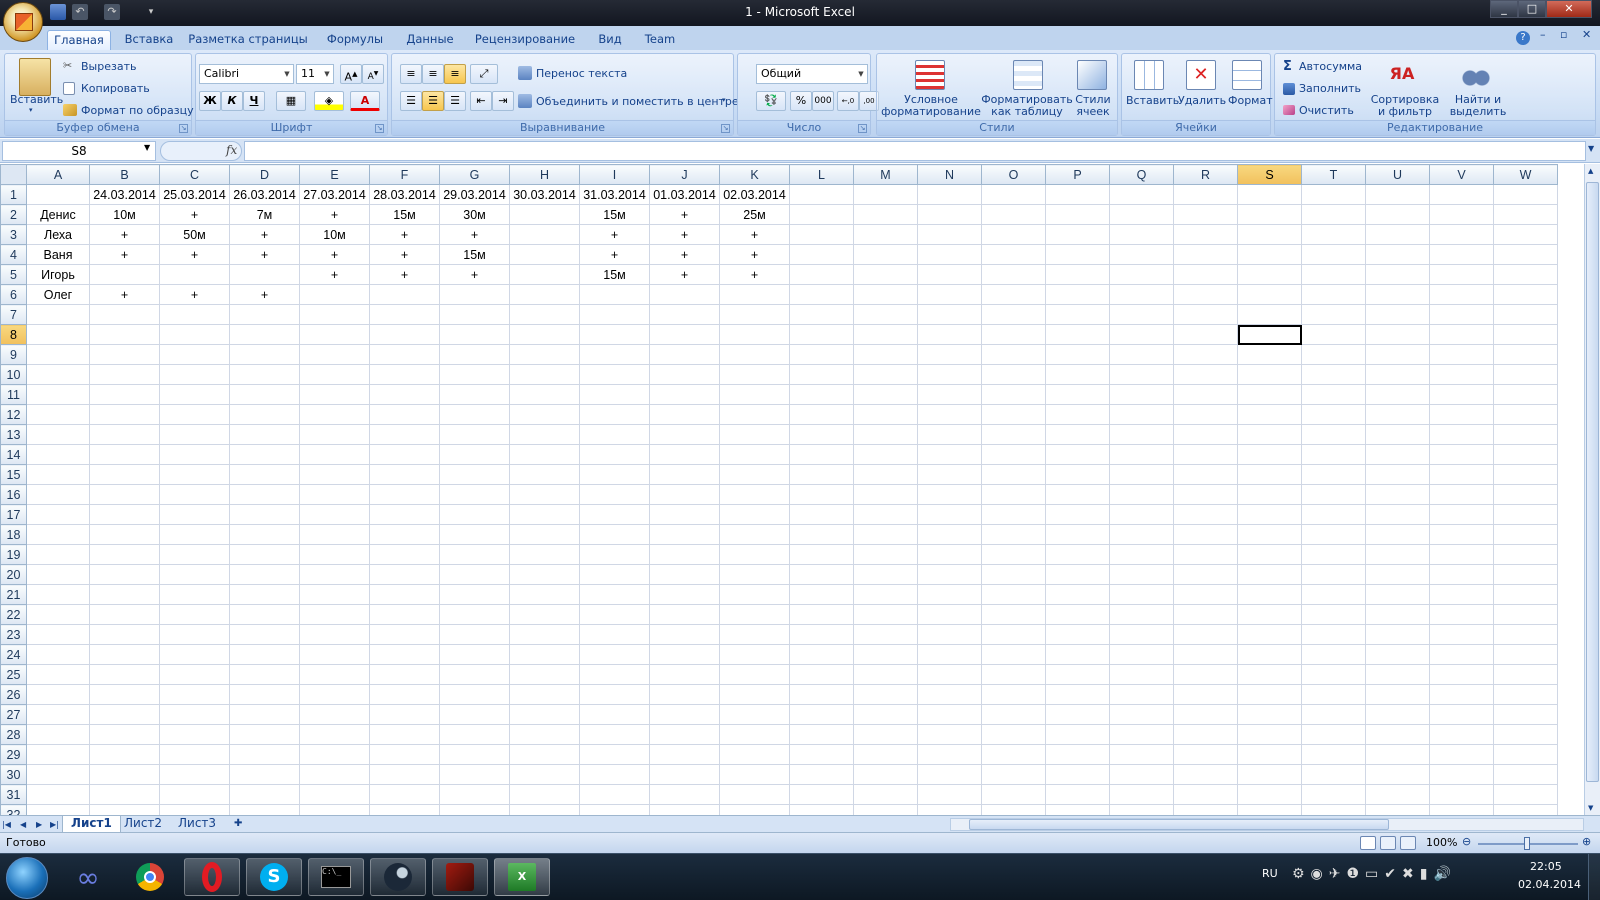 Image resolution: width=1600 pixels, height=900 pixels. I want to click on cell-j7, so click(684, 314).